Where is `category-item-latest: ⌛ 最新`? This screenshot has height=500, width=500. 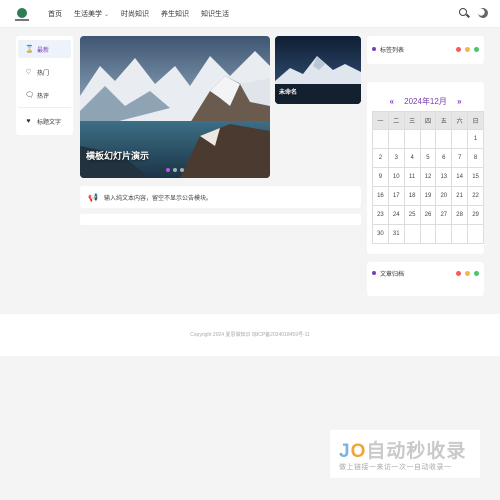 category-item-latest: ⌛ 最新 is located at coordinates (44, 49).